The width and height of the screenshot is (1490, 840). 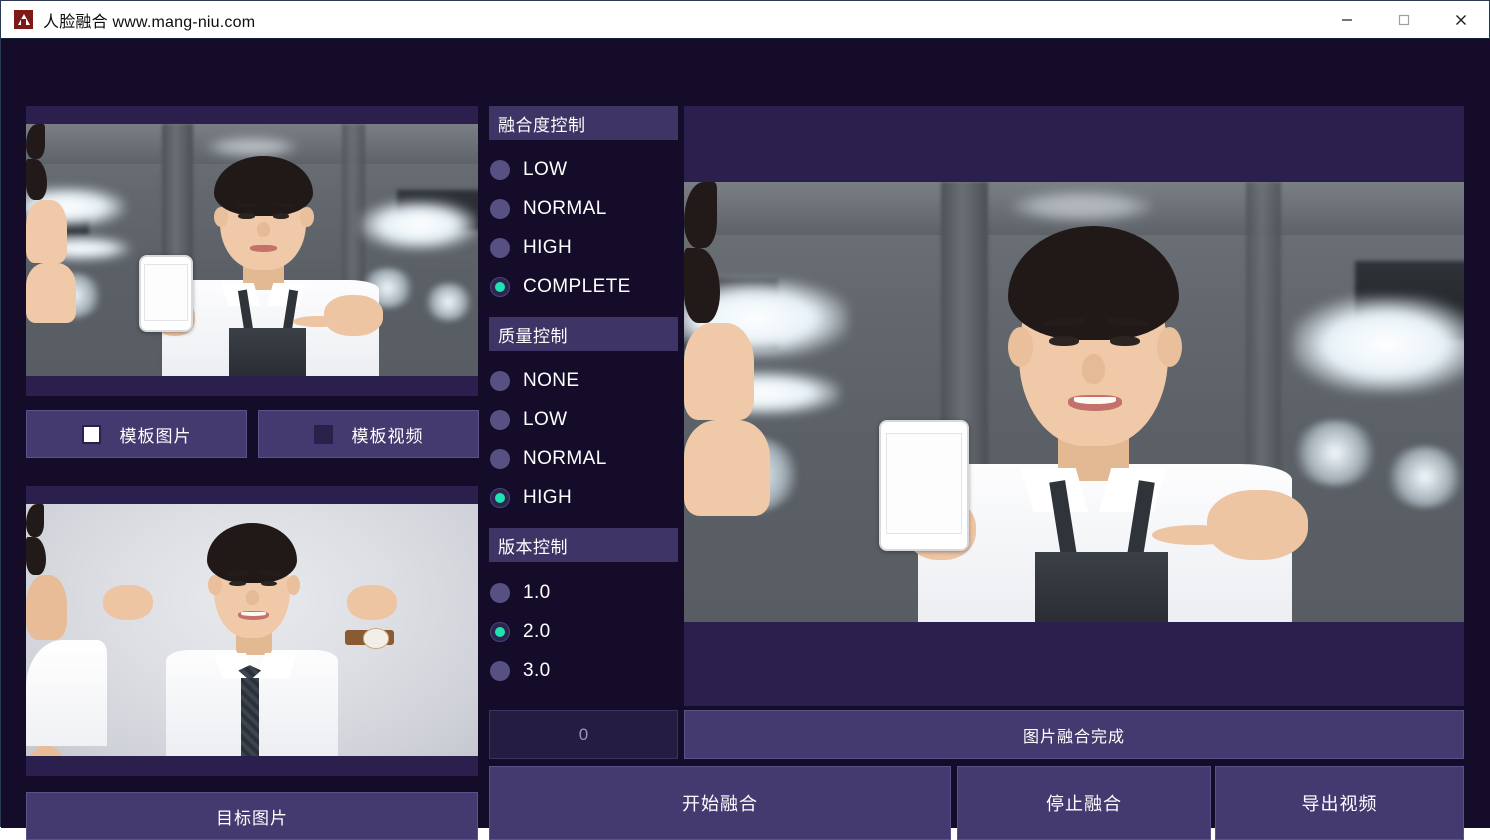 I want to click on target-image-label: 目标图片, so click(x=252, y=818).